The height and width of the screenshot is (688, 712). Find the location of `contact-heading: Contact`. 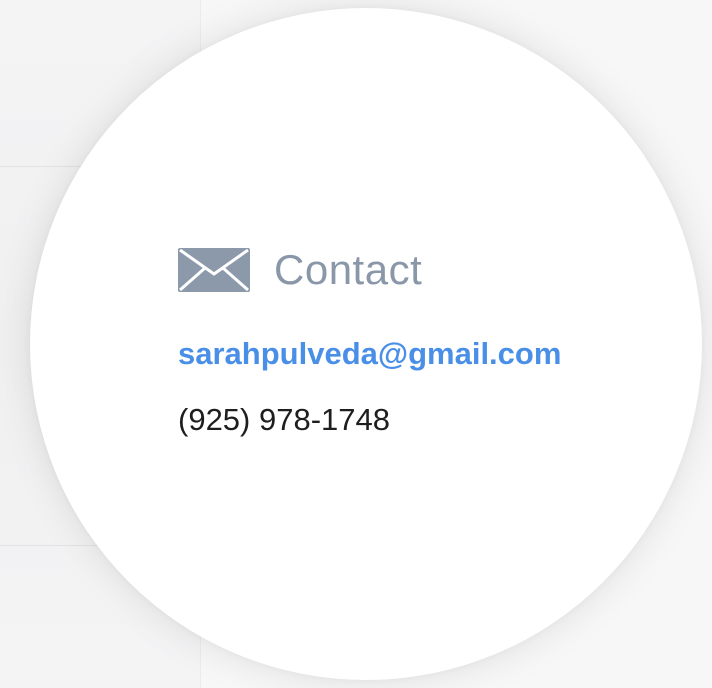

contact-heading: Contact is located at coordinates (418, 270).